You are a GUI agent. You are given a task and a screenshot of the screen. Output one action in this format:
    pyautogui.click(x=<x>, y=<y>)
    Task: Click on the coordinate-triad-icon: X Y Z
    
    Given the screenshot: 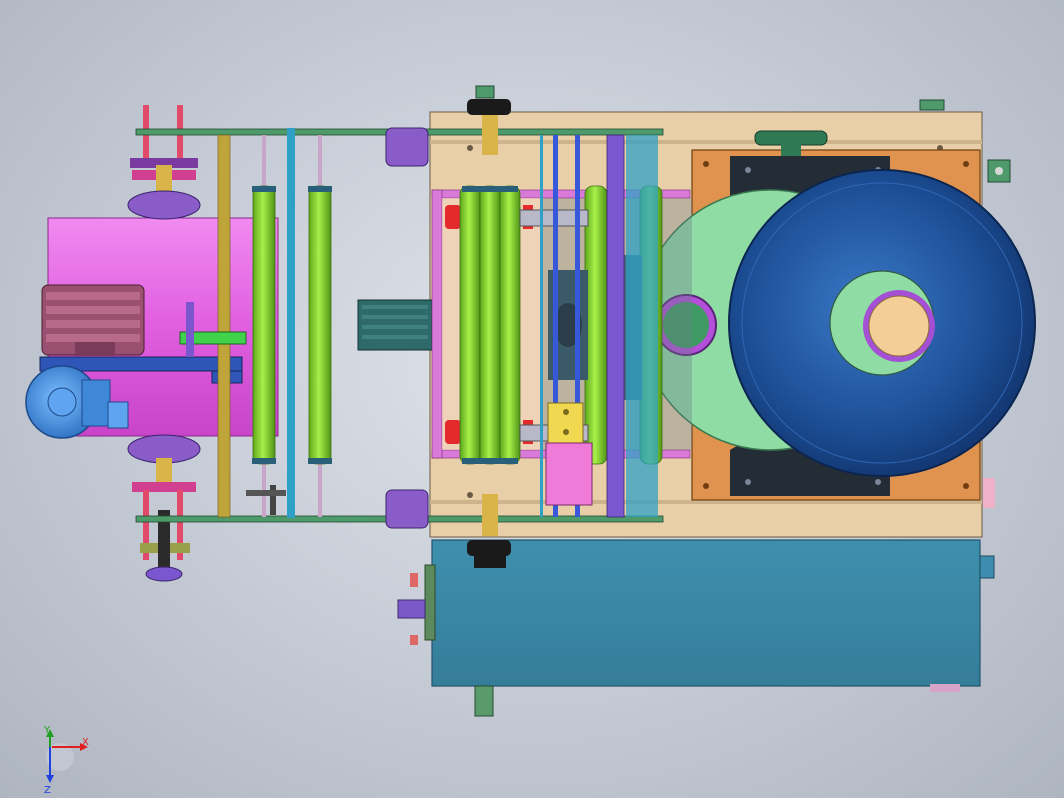 What is the action you would take?
    pyautogui.click(x=66, y=760)
    